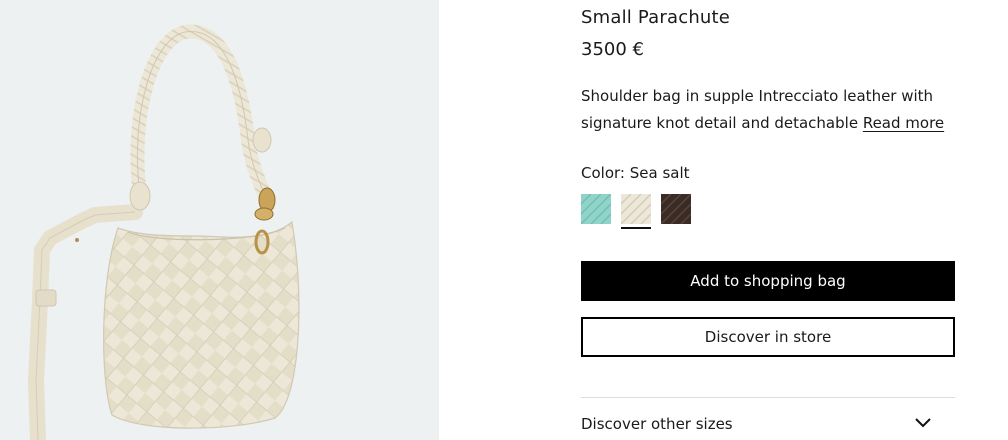 The image size is (1008, 440). I want to click on color-label: Color: Sea salt, so click(635, 173).